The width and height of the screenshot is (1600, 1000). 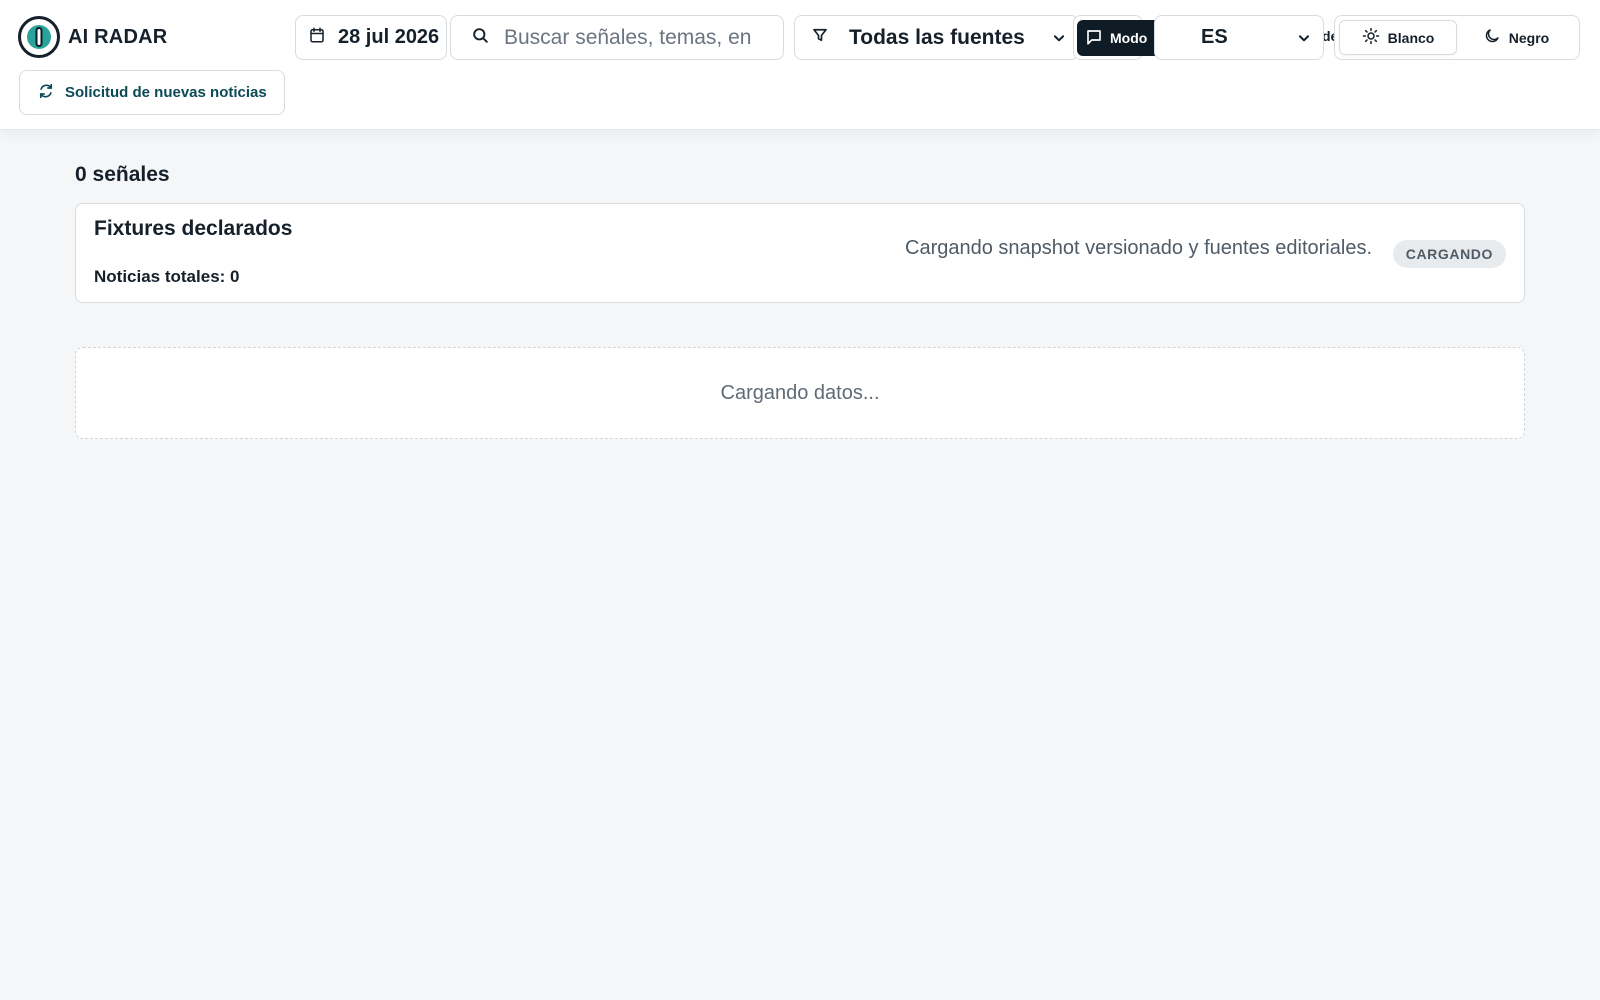 What do you see at coordinates (118, 36) in the screenshot?
I see `app-title: AI RADAR` at bounding box center [118, 36].